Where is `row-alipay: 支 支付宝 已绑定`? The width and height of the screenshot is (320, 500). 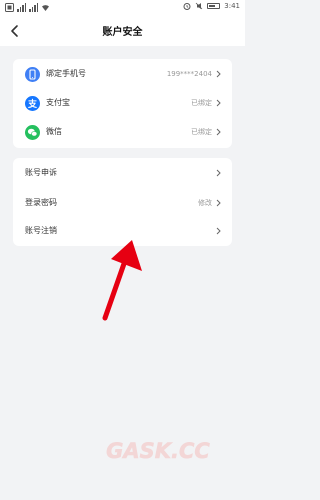
row-alipay: 支 支付宝 已绑定 is located at coordinates (122, 103).